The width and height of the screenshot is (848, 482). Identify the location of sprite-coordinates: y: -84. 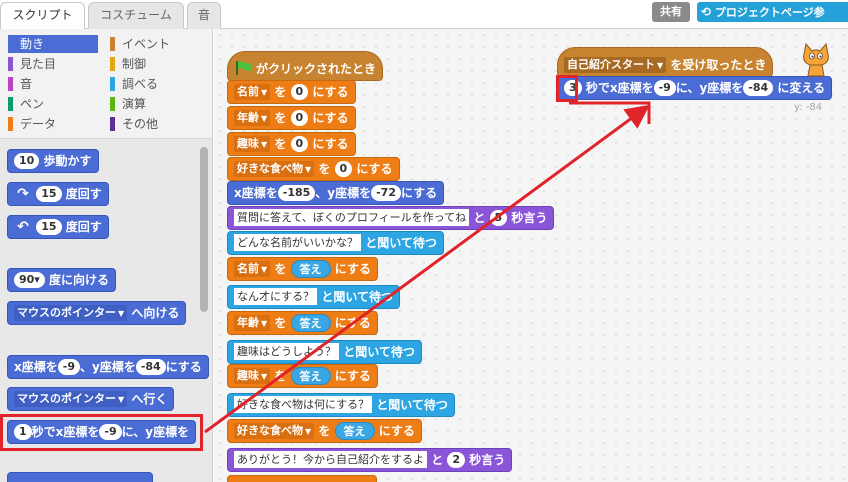
(808, 107).